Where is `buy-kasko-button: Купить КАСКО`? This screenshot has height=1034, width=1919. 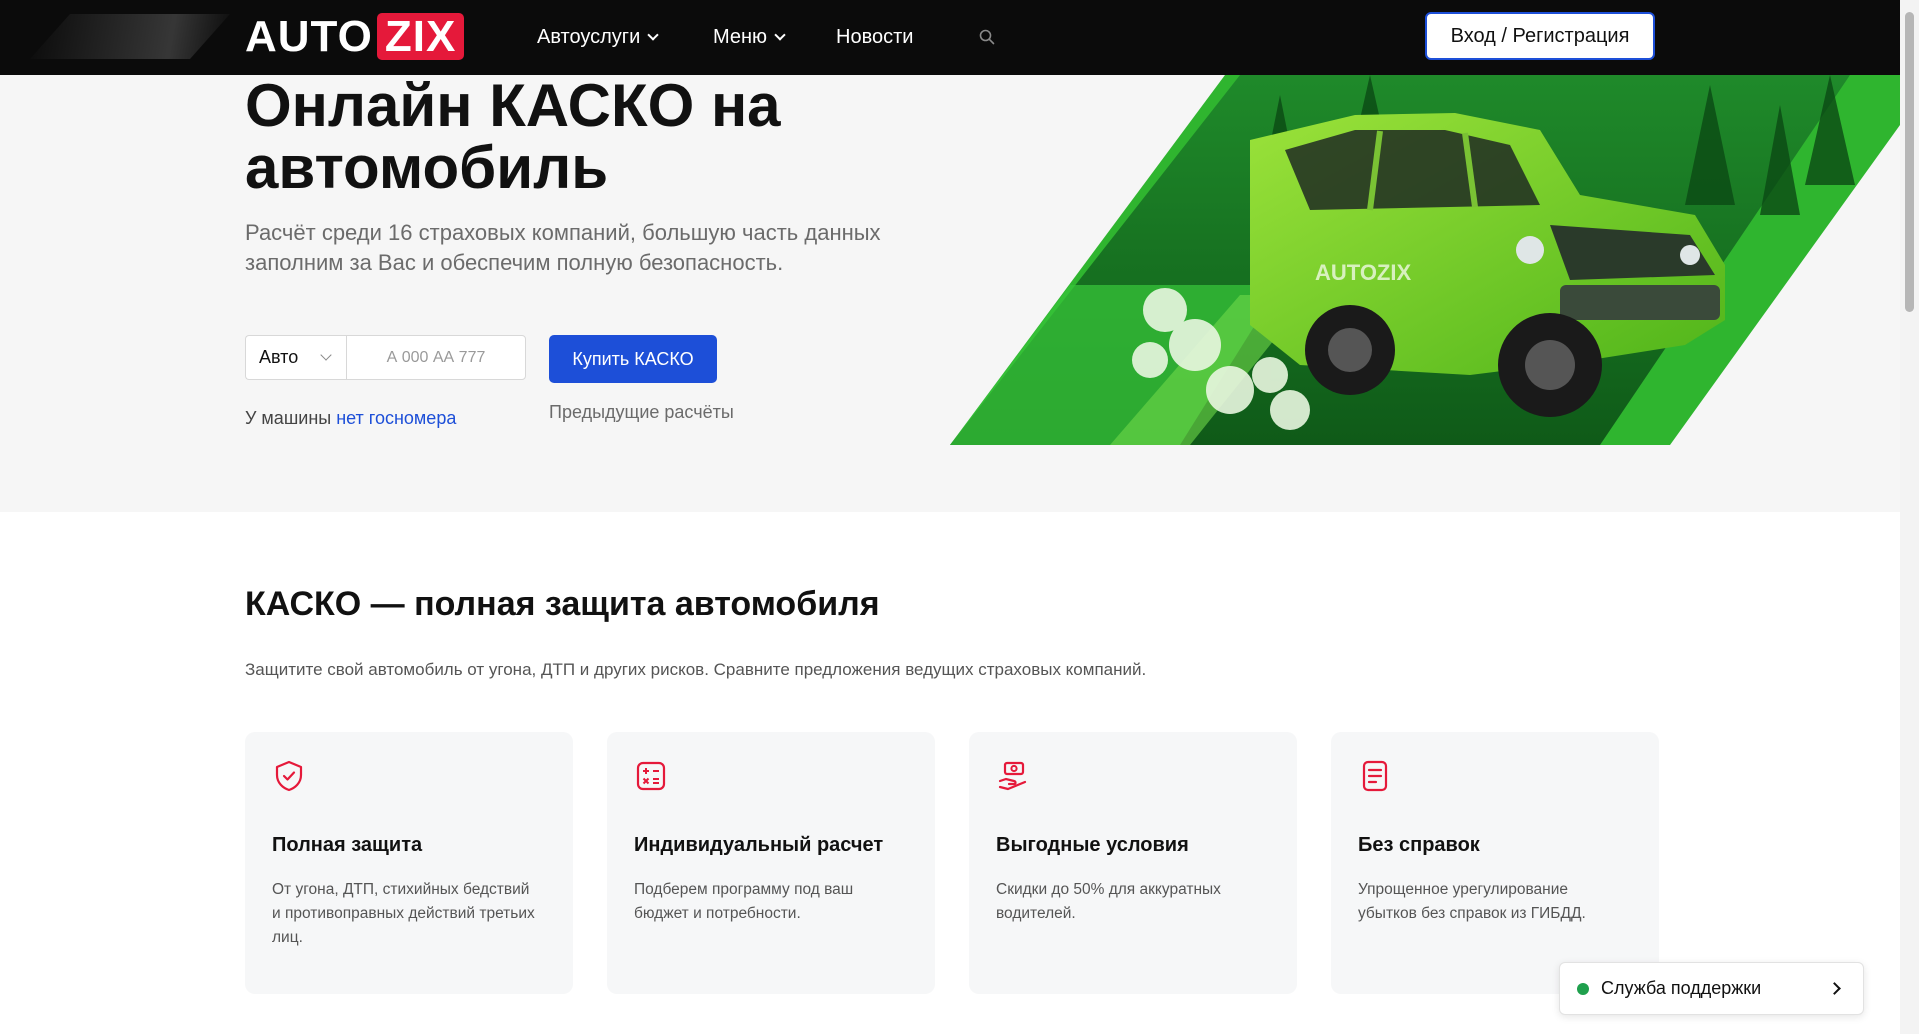 buy-kasko-button: Купить КАСКО is located at coordinates (633, 359).